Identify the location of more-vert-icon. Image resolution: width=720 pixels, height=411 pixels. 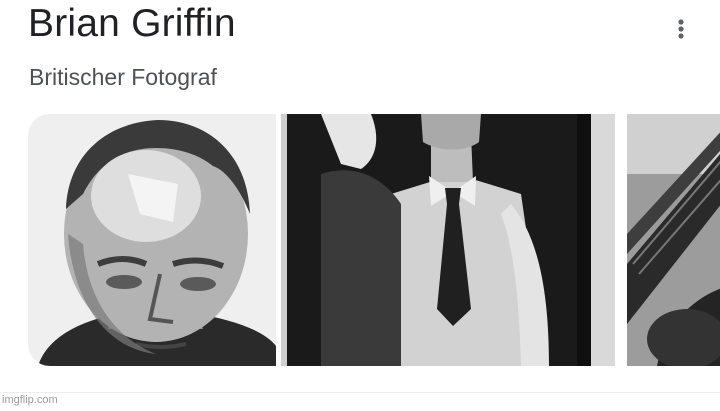
(681, 29).